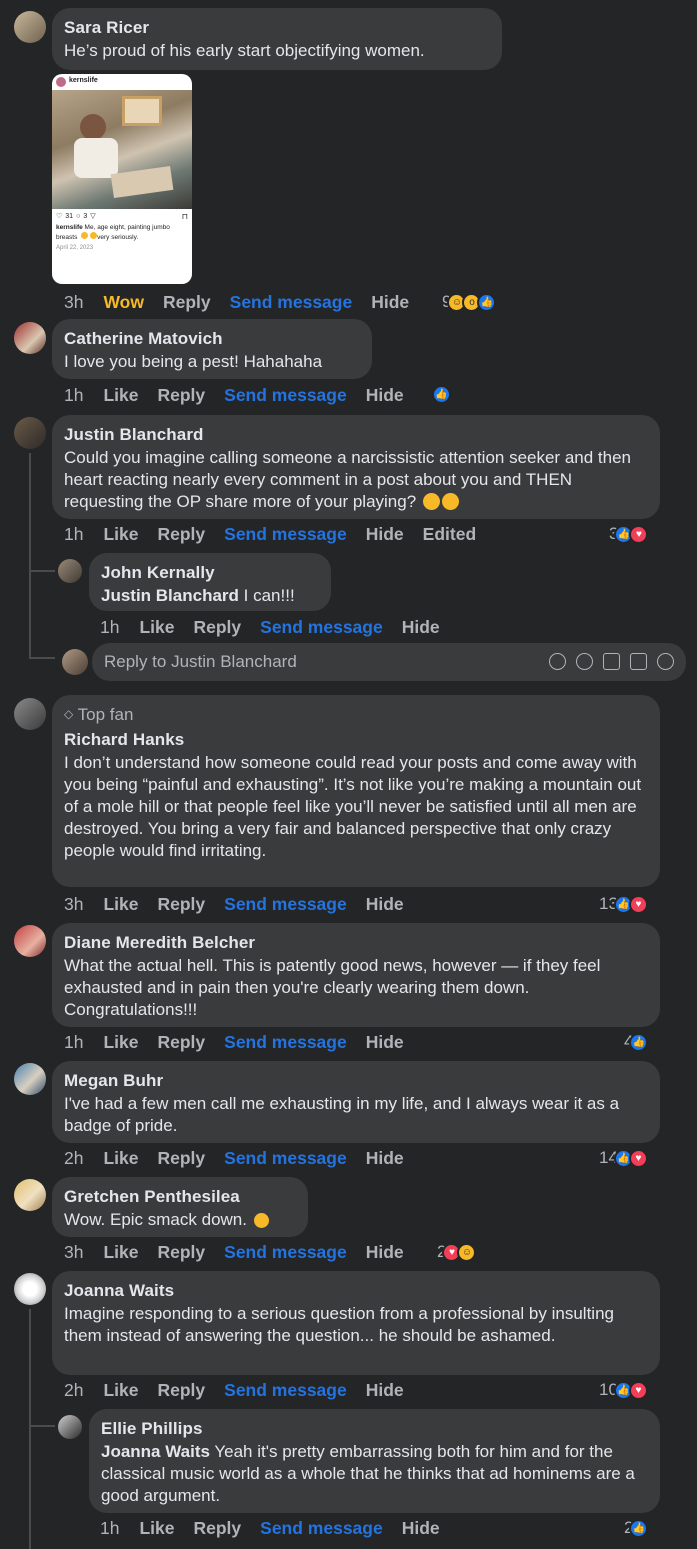  Describe the element at coordinates (636, 1528) in the screenshot. I see `reaction-summary: 2 👍` at that location.